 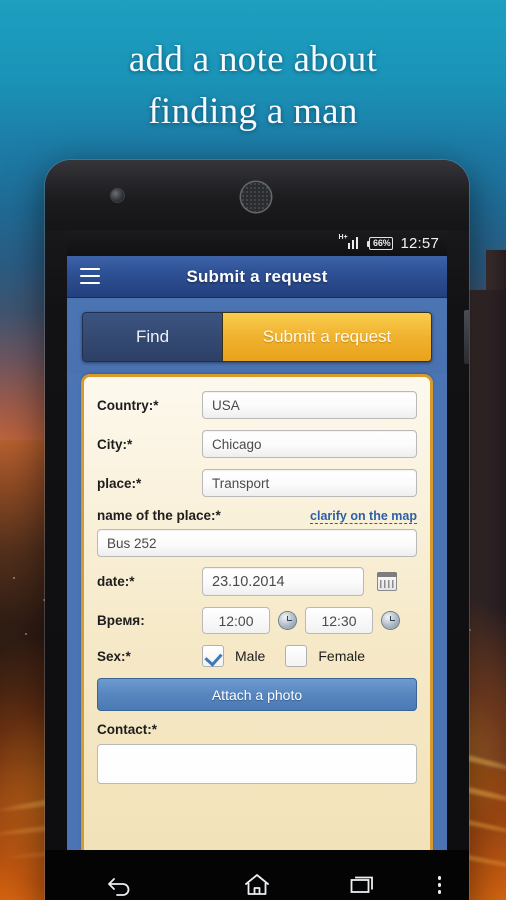 What do you see at coordinates (115, 444) in the screenshot?
I see `city-label: City:*` at bounding box center [115, 444].